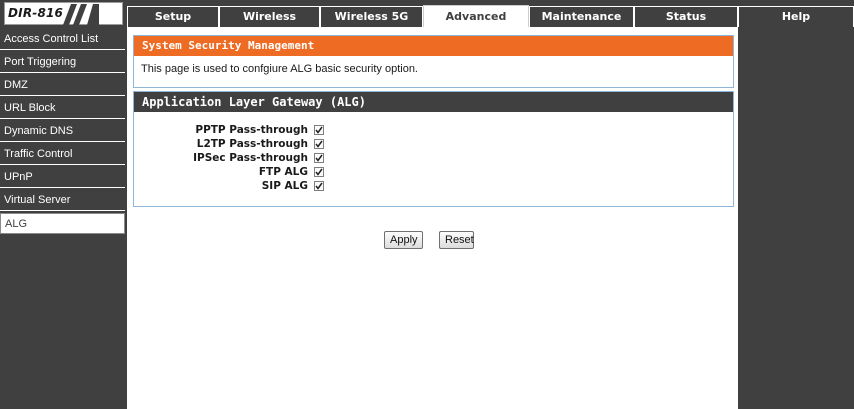 Image resolution: width=854 pixels, height=409 pixels. What do you see at coordinates (62, 85) in the screenshot?
I see `sidebar-item-dmz: DMZ` at bounding box center [62, 85].